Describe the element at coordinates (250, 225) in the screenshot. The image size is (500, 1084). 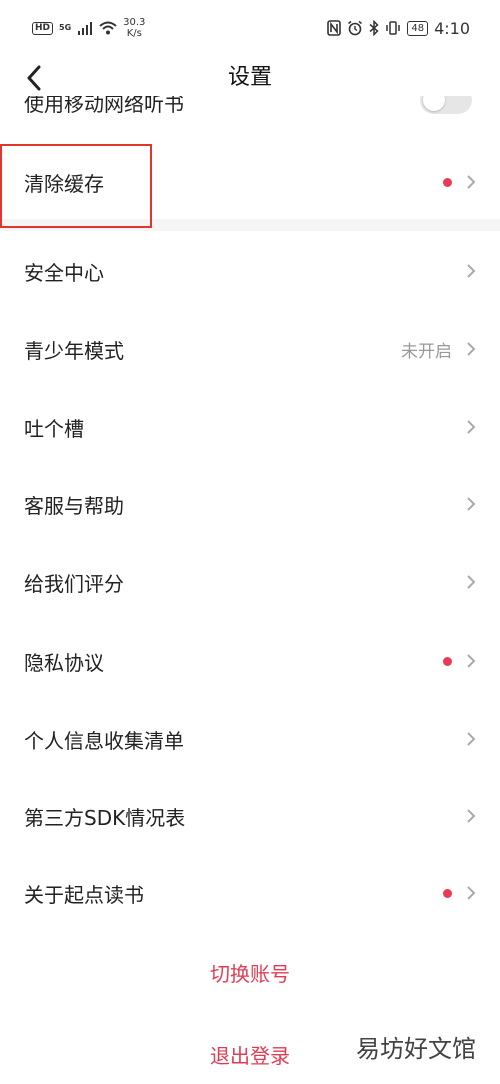
I see `section-divider` at that location.